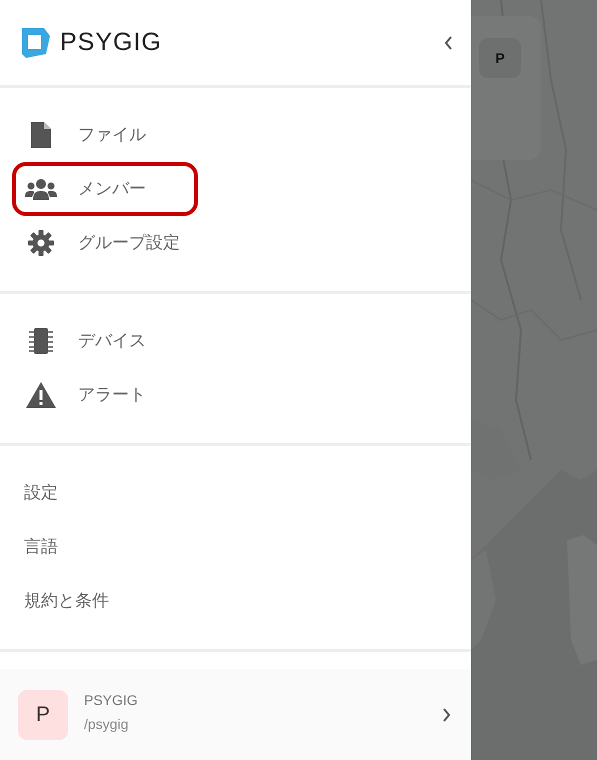 The height and width of the screenshot is (760, 597). I want to click on collapse-button, so click(448, 43).